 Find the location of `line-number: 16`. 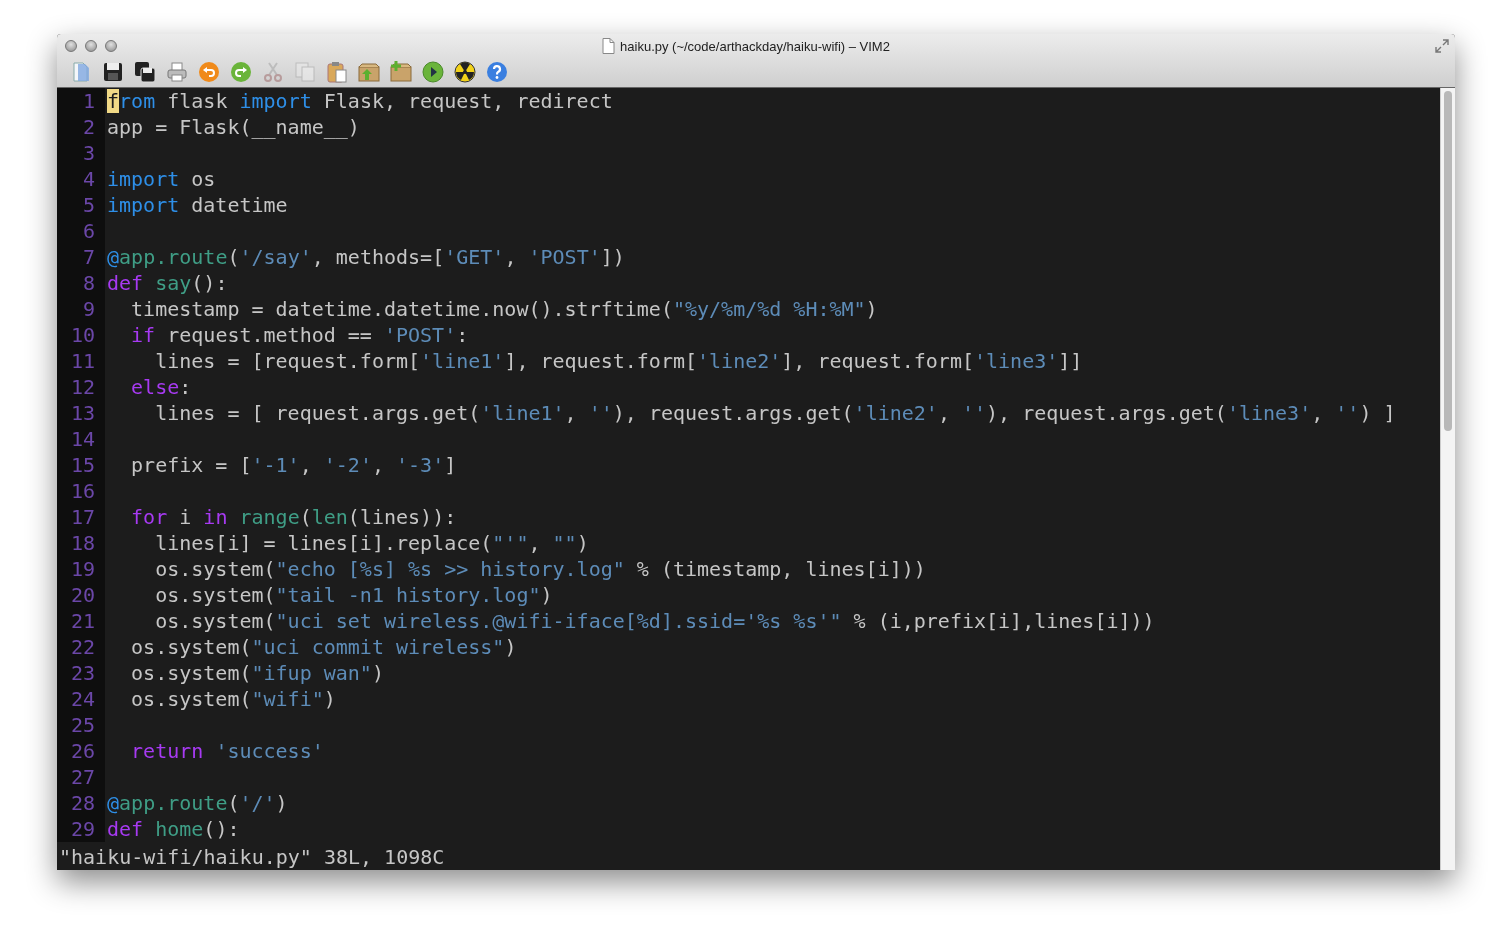

line-number: 16 is located at coordinates (81, 491).